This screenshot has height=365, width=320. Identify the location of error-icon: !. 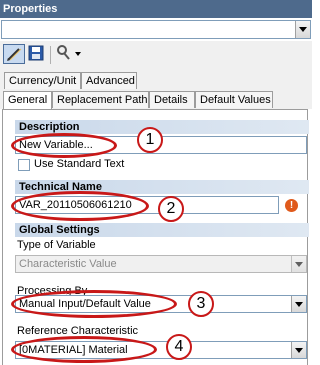
(291, 205).